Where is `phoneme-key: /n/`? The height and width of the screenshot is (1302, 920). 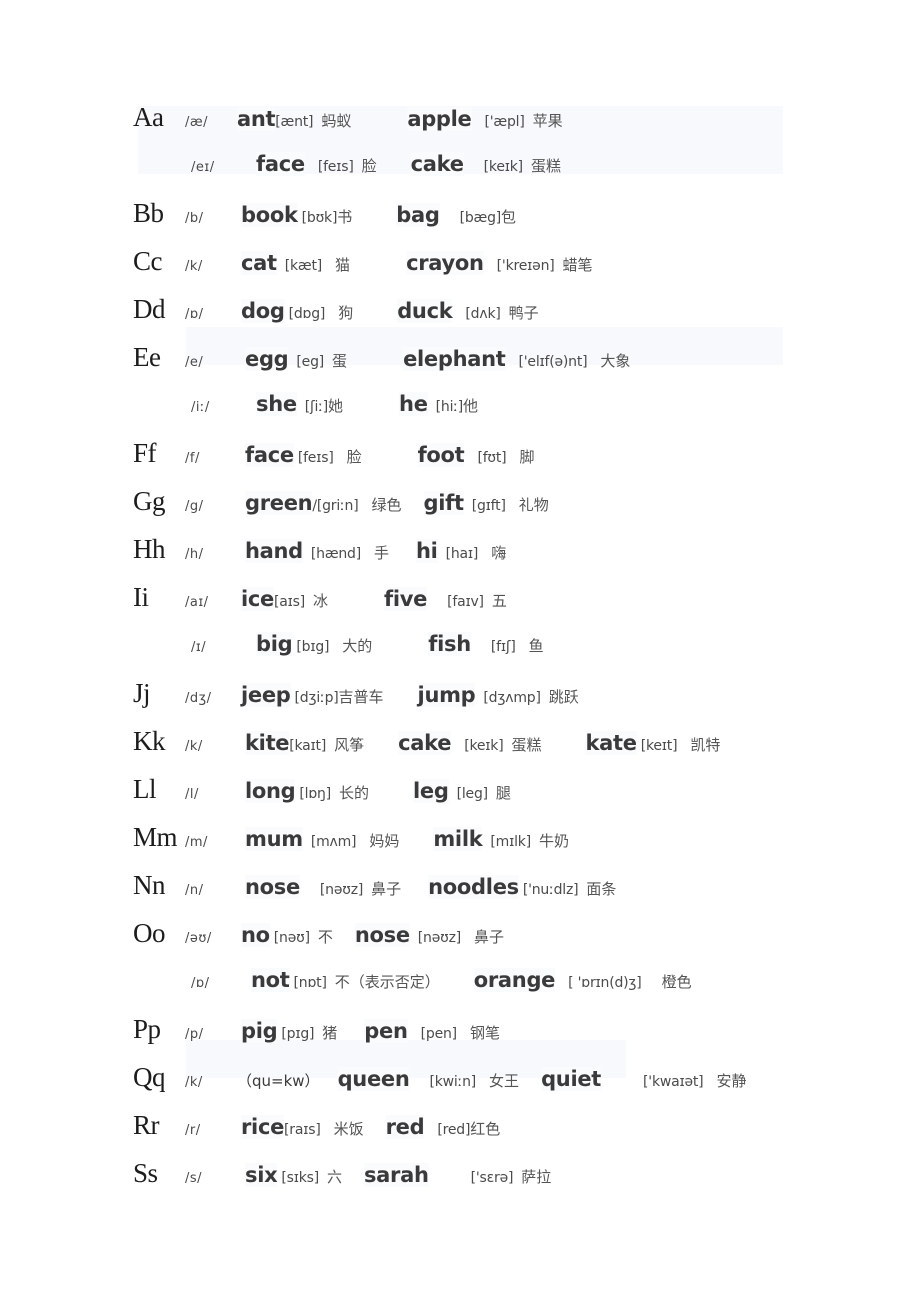 phoneme-key: /n/ is located at coordinates (194, 890).